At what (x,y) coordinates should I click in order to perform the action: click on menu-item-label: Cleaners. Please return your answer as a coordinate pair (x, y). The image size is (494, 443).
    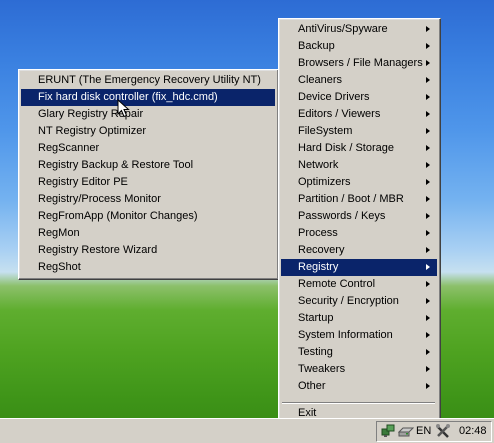
    Looking at the image, I should click on (320, 80).